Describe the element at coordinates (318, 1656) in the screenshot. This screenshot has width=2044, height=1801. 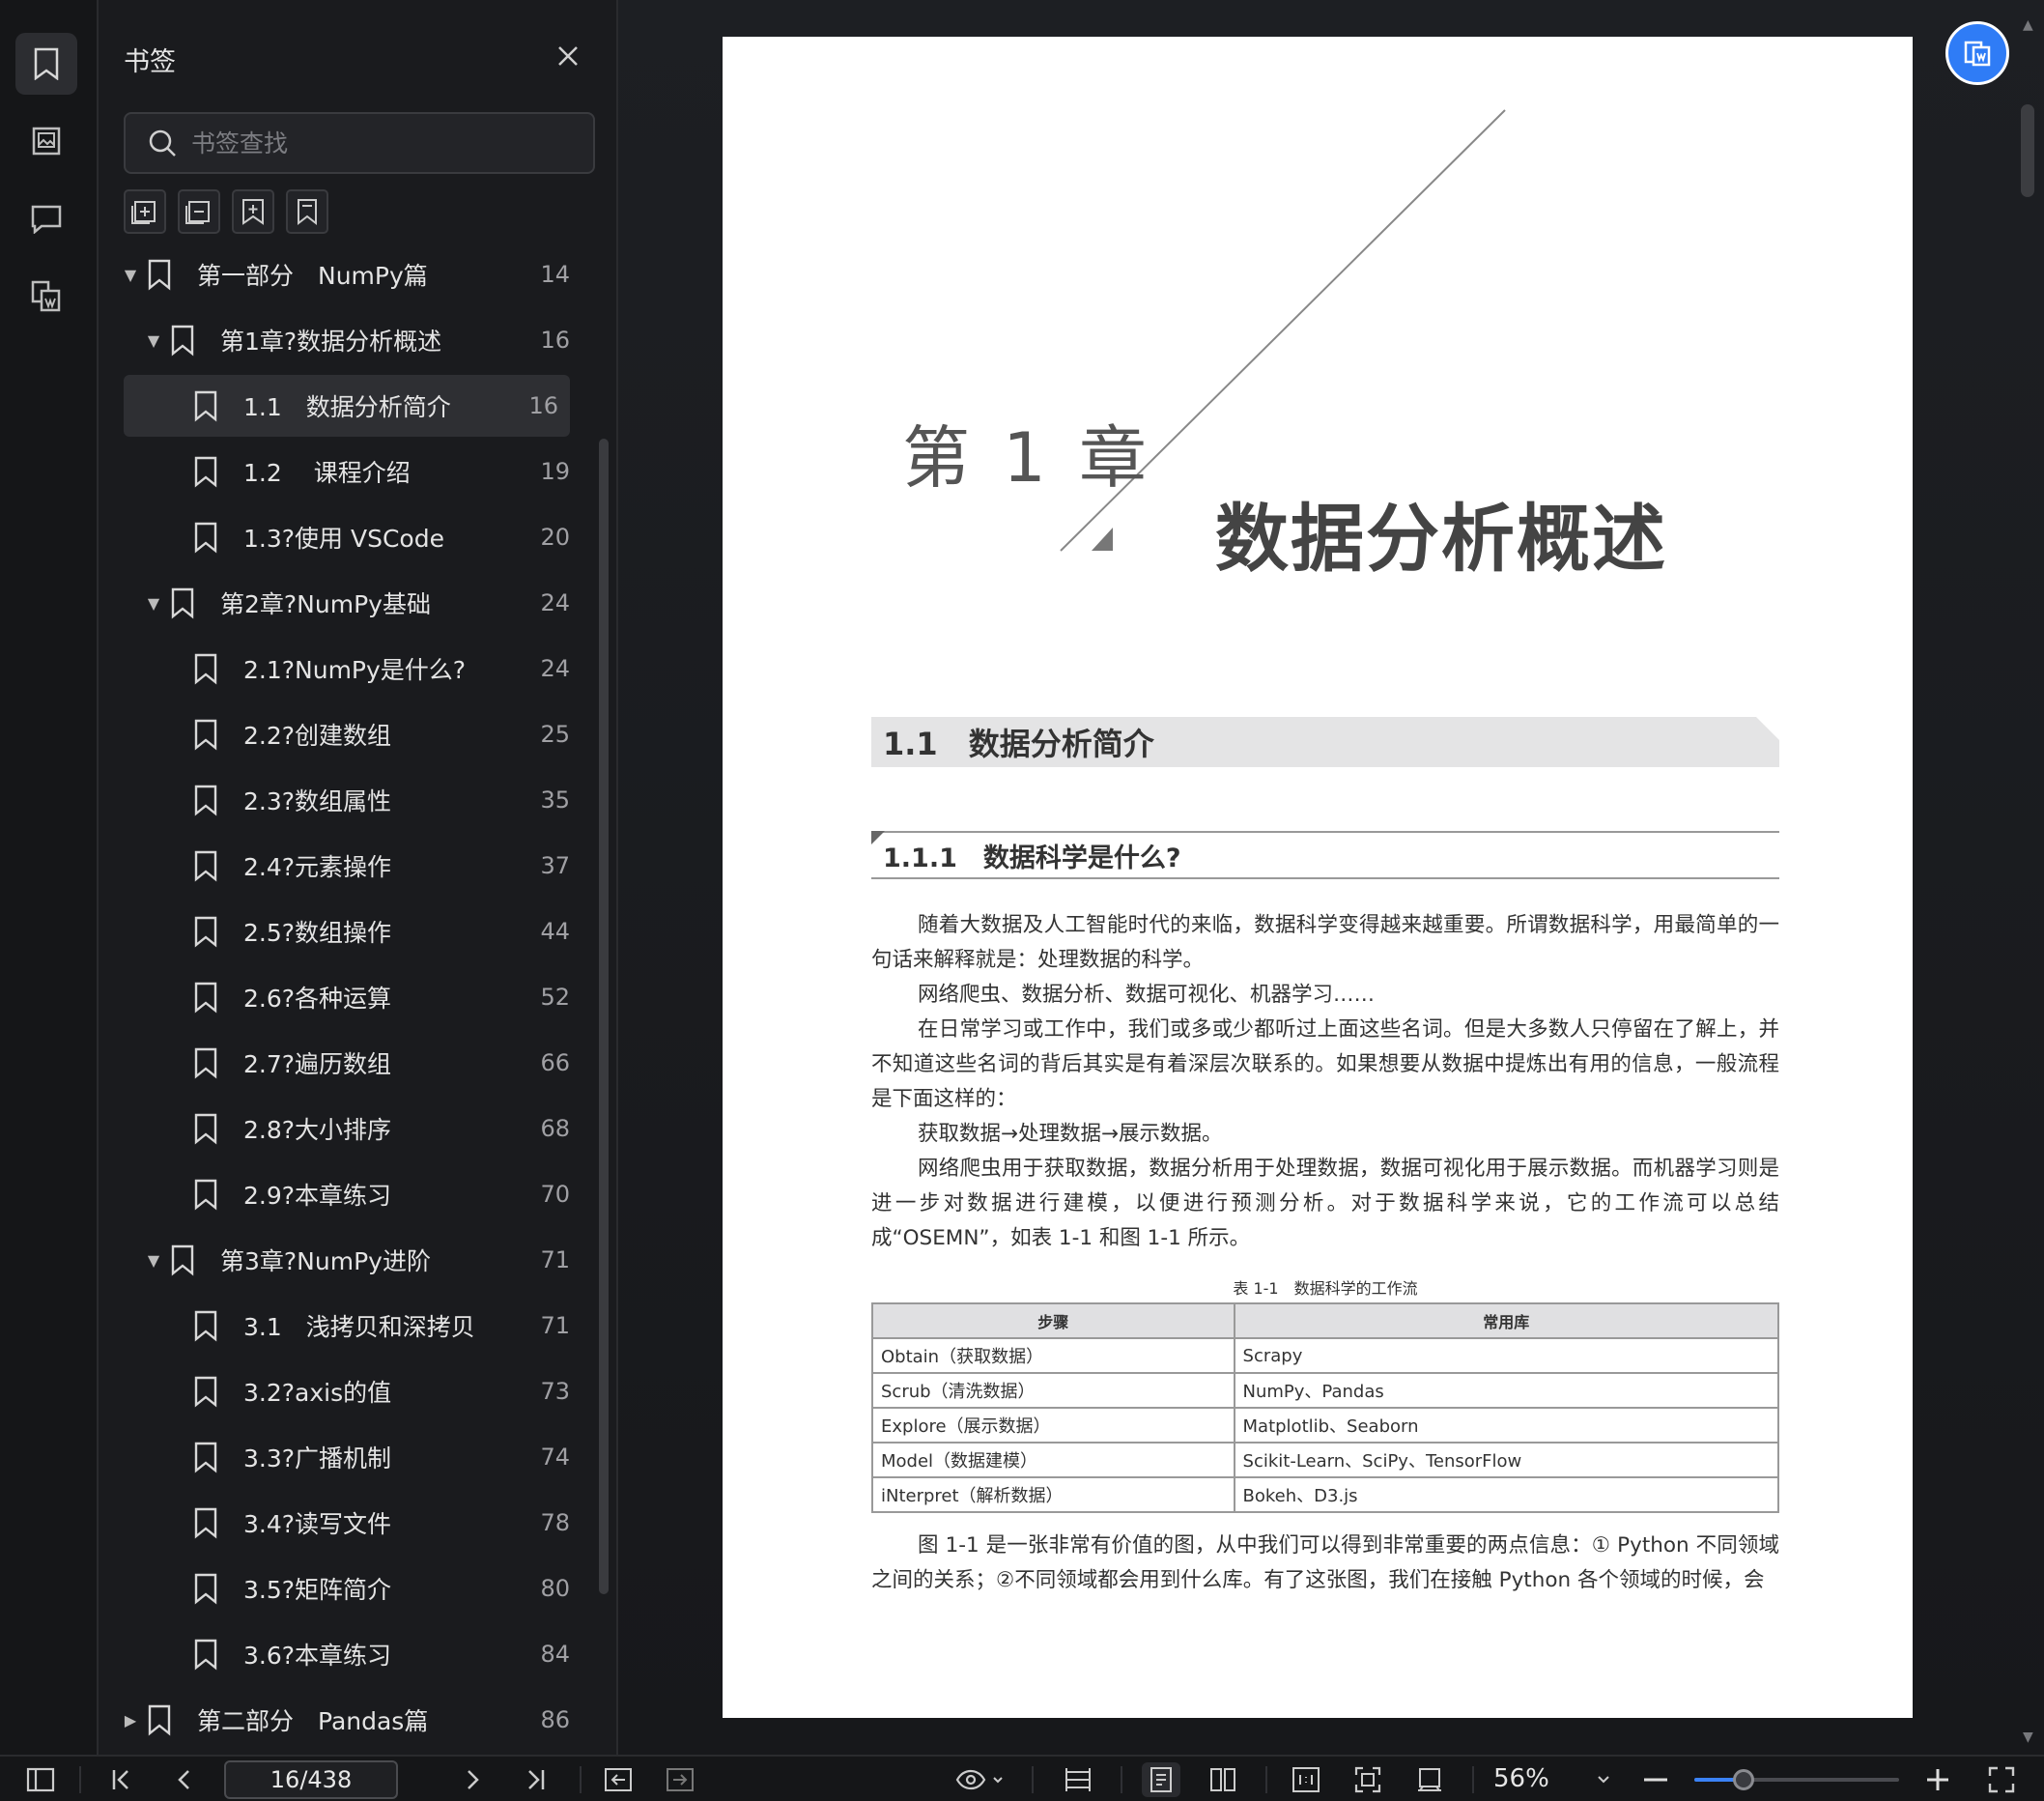
I see `bookmark-label: 3.6?本章练习` at that location.